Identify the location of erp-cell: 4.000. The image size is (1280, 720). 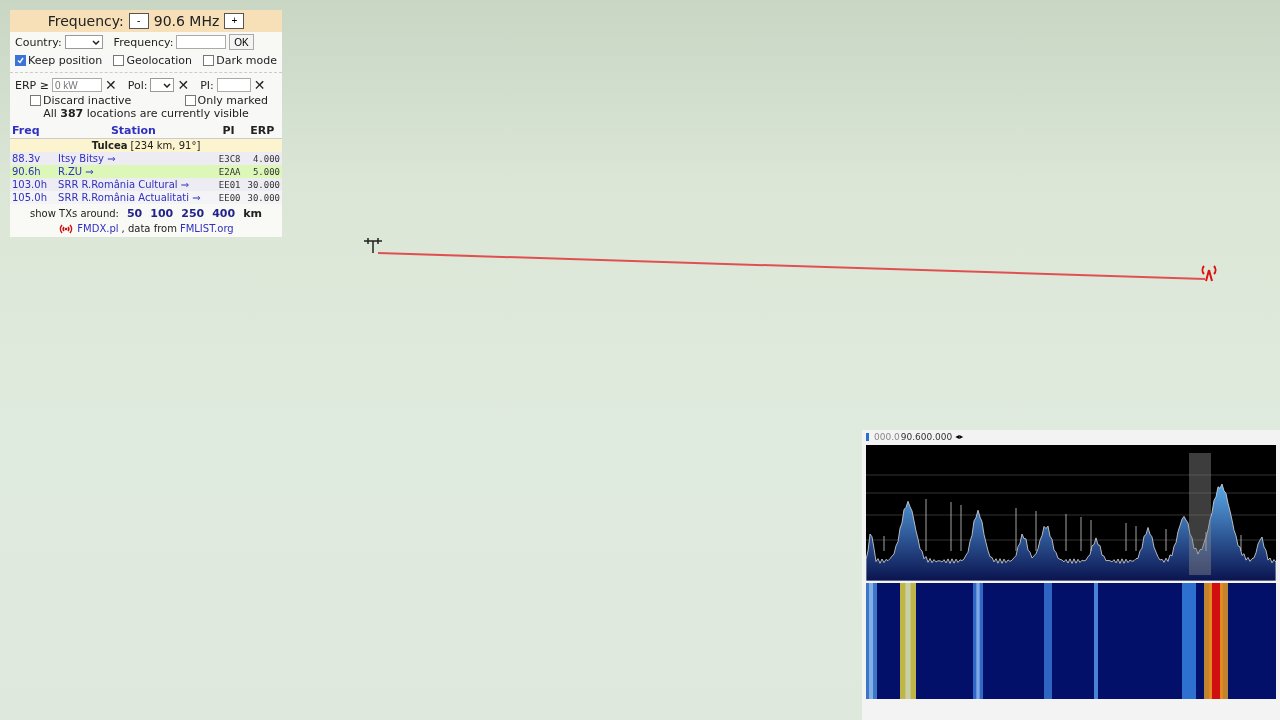
(262, 158).